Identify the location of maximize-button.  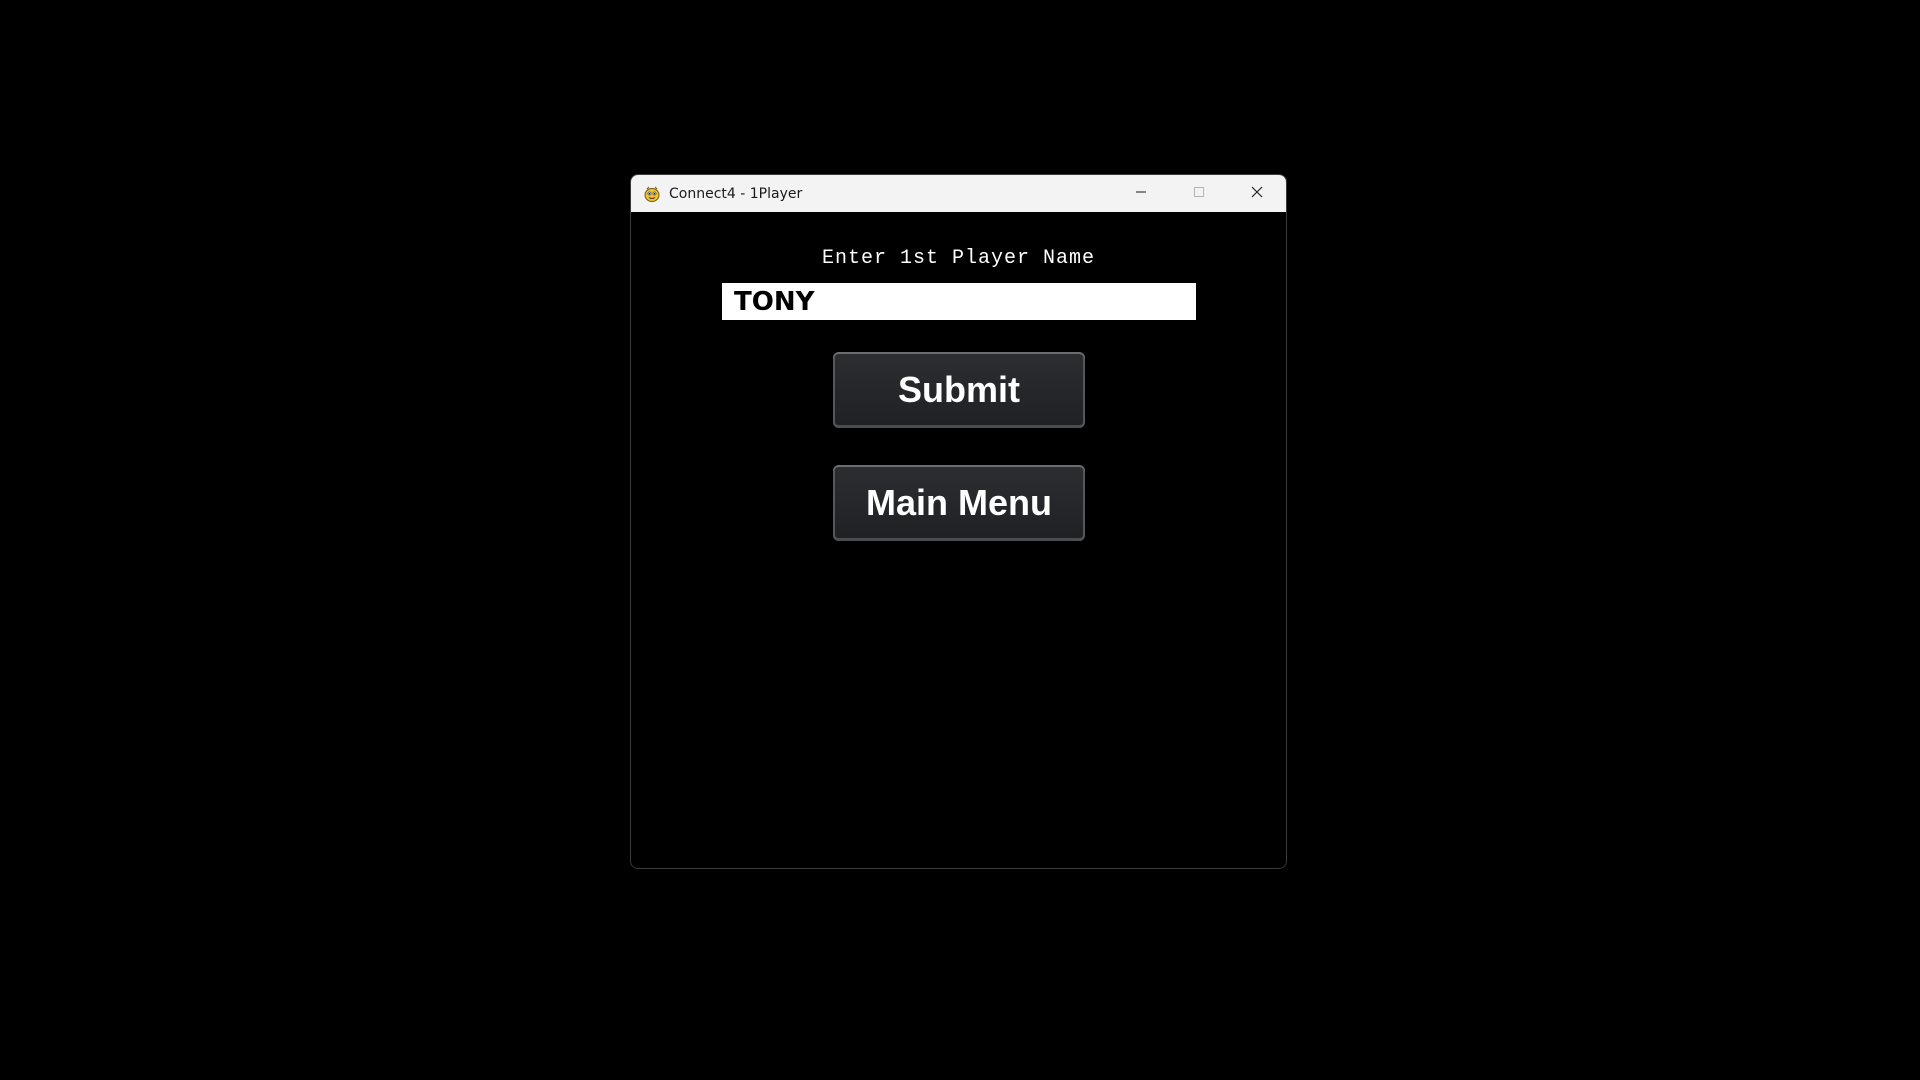
(1199, 193).